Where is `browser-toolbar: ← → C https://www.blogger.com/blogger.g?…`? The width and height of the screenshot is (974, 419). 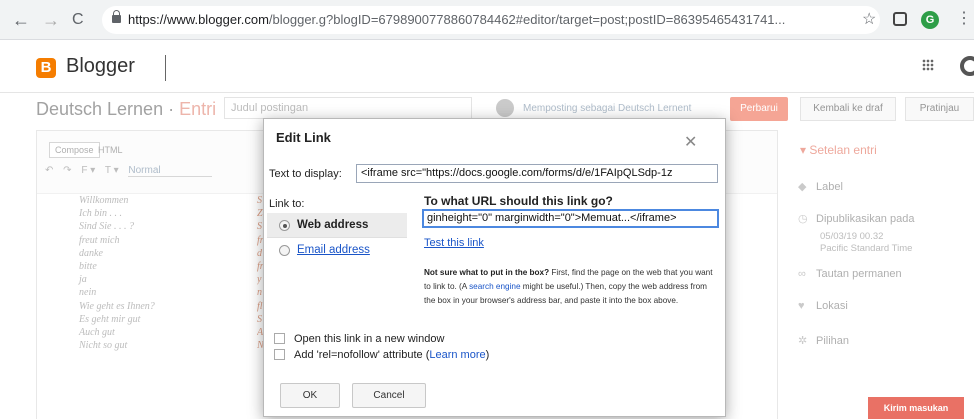
browser-toolbar: ← → C https://www.blogger.com/blogger.g?… is located at coordinates (487, 20).